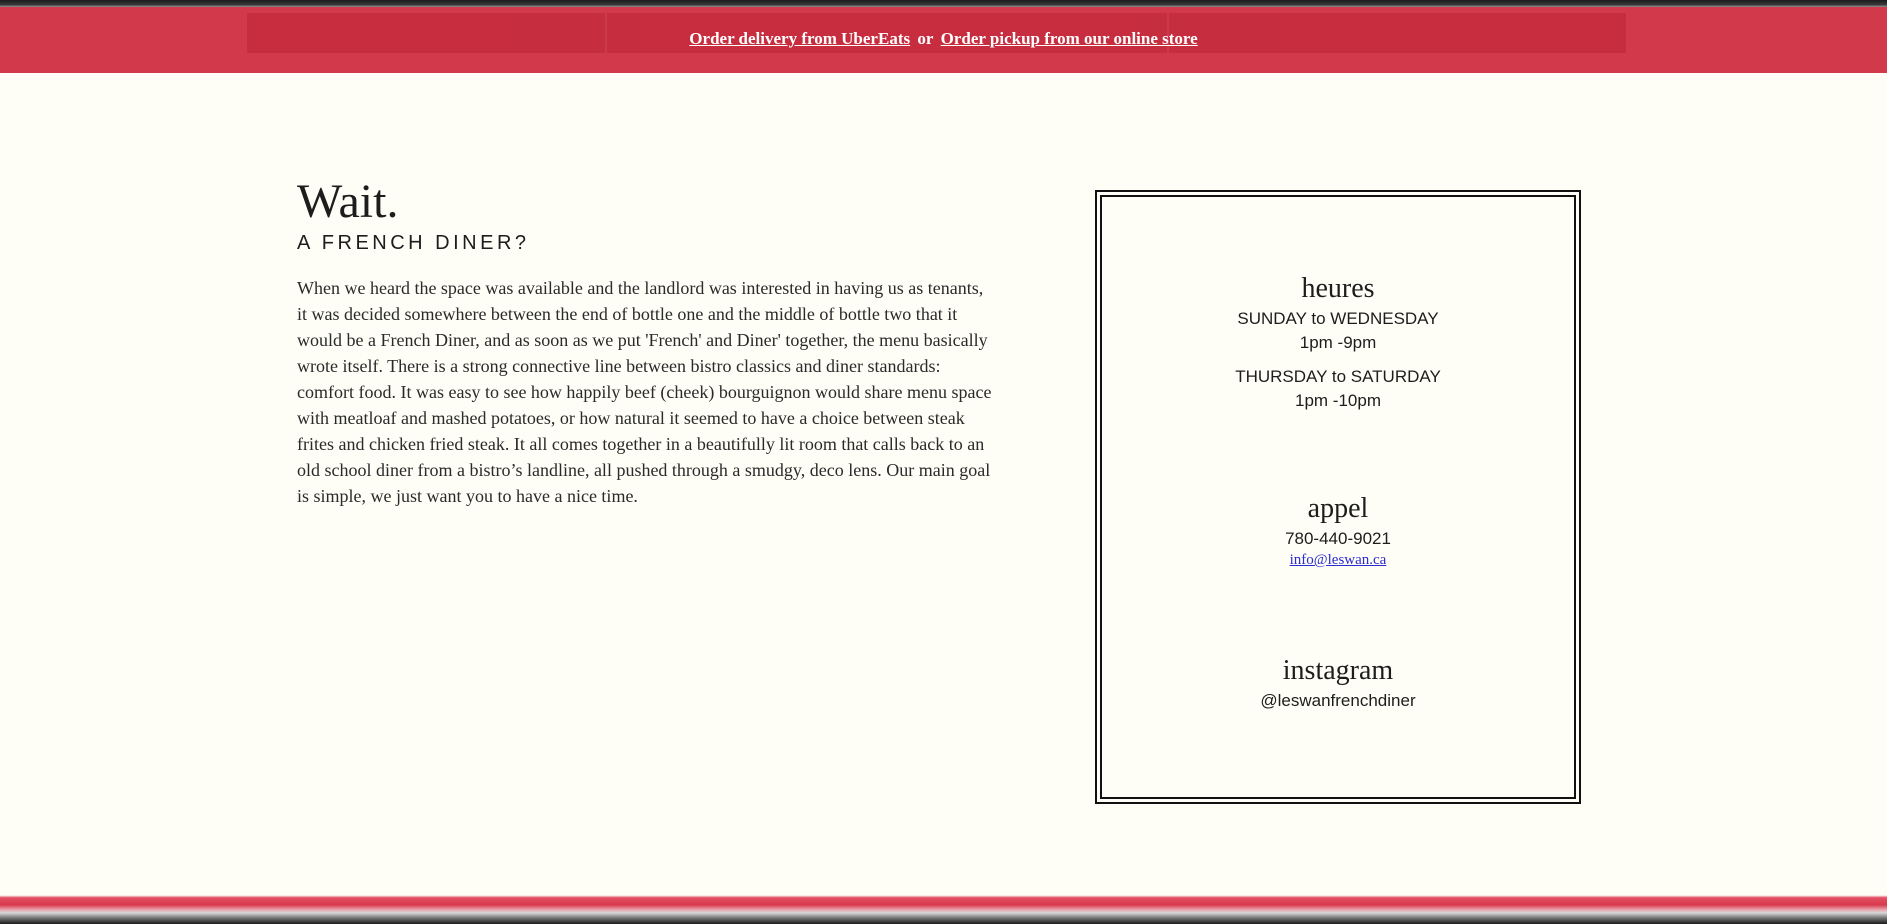 This screenshot has height=924, width=1887. What do you see at coordinates (1338, 560) in the screenshot?
I see `email-link: info@leswan.ca` at bounding box center [1338, 560].